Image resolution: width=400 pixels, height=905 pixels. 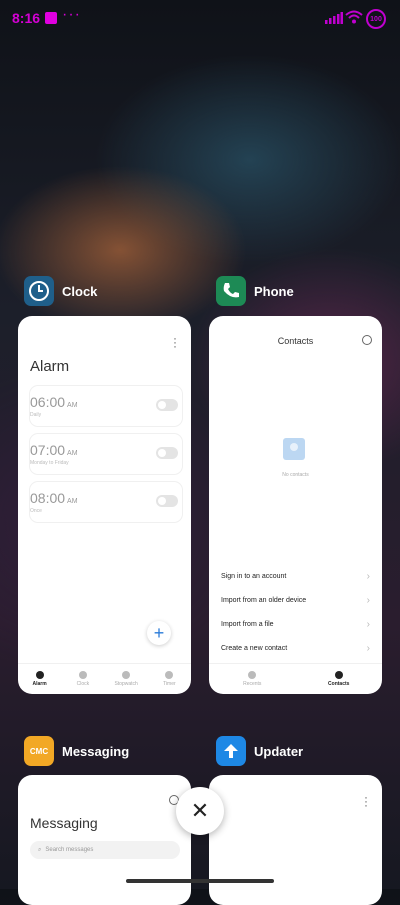 I want to click on nav-stopwatch: Stopwatch, so click(x=126, y=679).